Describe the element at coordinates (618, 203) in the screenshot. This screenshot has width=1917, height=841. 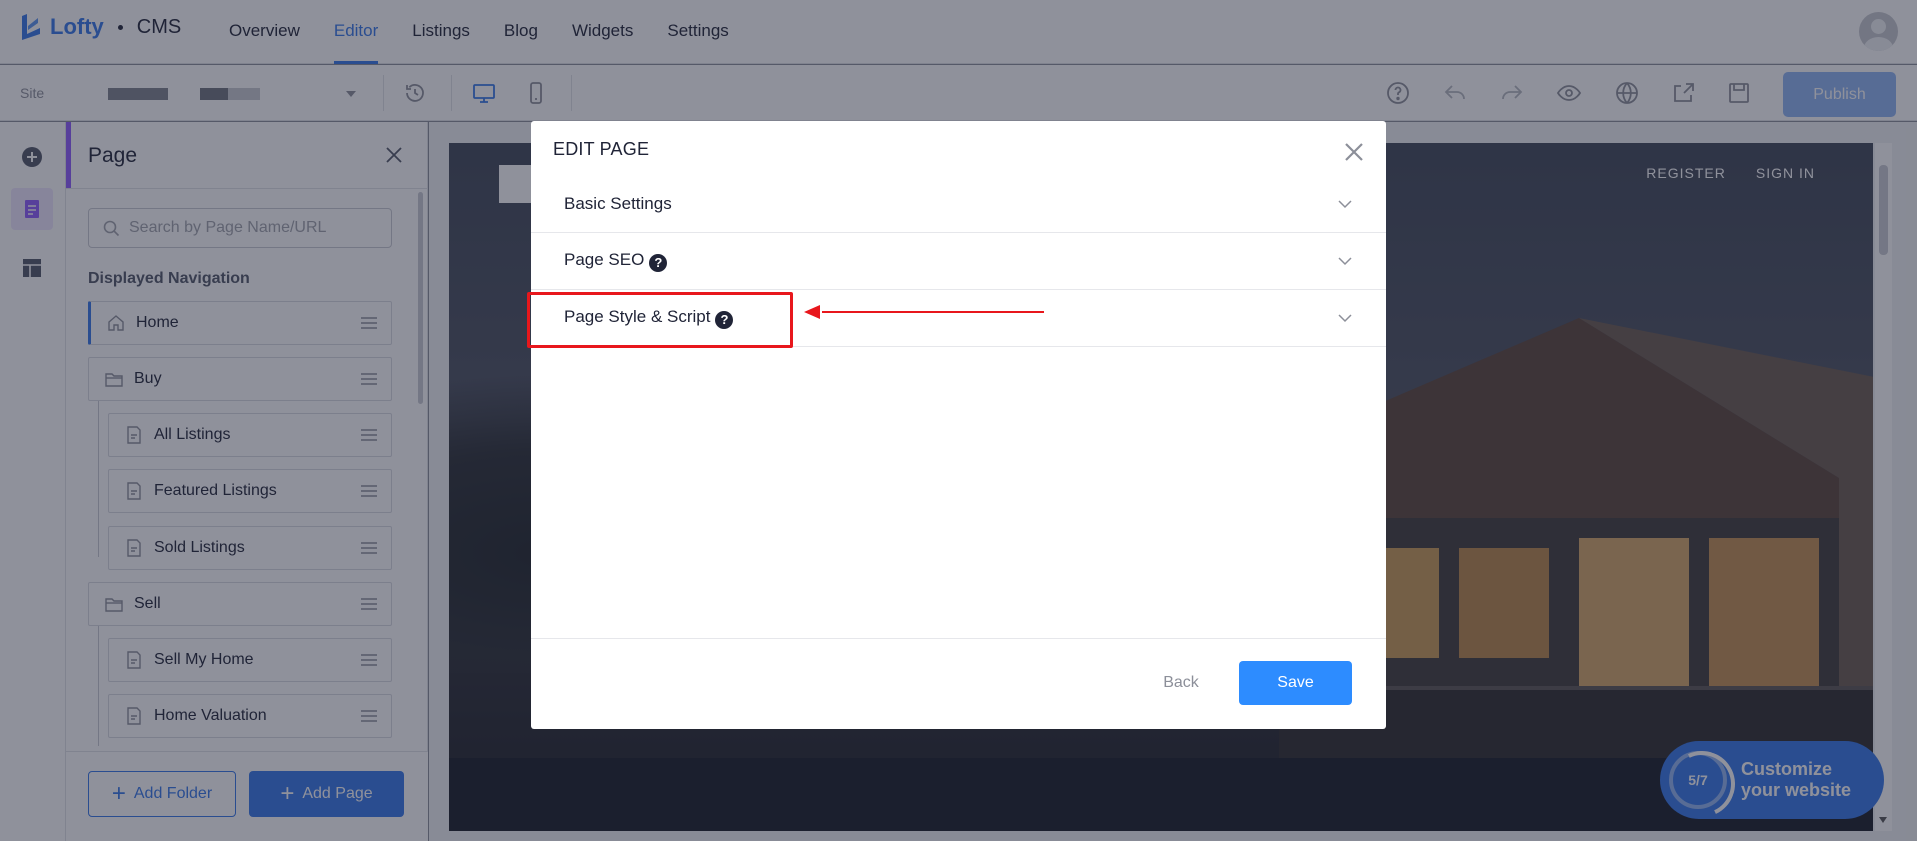
I see `section-label: Basic Settings` at that location.